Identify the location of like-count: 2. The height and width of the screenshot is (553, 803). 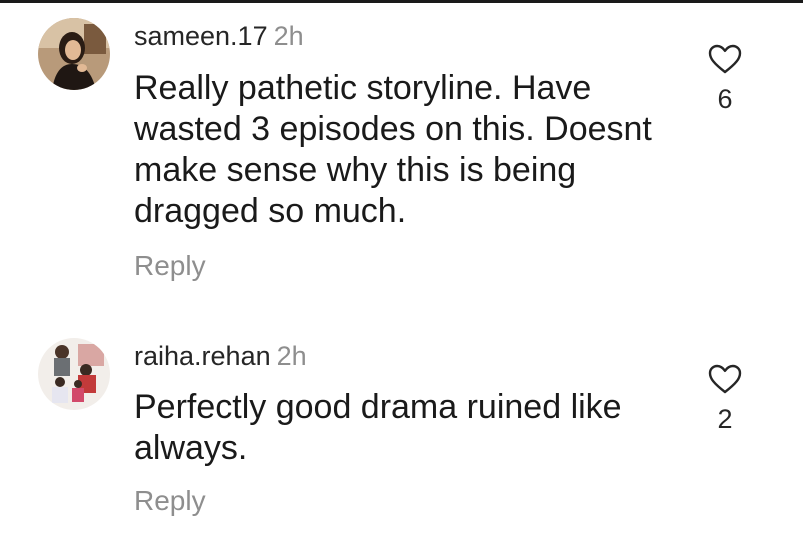
(725, 419).